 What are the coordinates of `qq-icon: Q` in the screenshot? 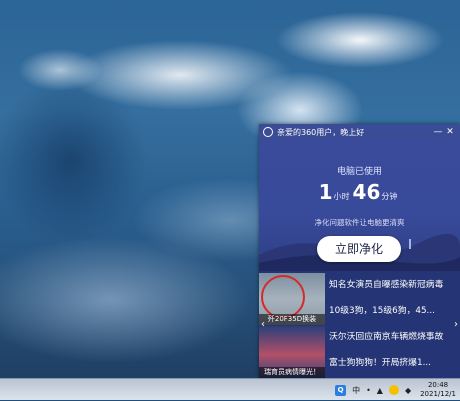 It's located at (341, 390).